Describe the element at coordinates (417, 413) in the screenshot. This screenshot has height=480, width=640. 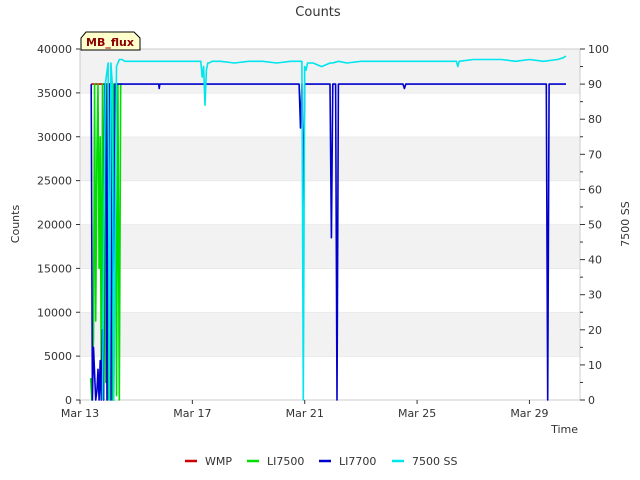
I see `x-tick-label: Mar 25` at that location.